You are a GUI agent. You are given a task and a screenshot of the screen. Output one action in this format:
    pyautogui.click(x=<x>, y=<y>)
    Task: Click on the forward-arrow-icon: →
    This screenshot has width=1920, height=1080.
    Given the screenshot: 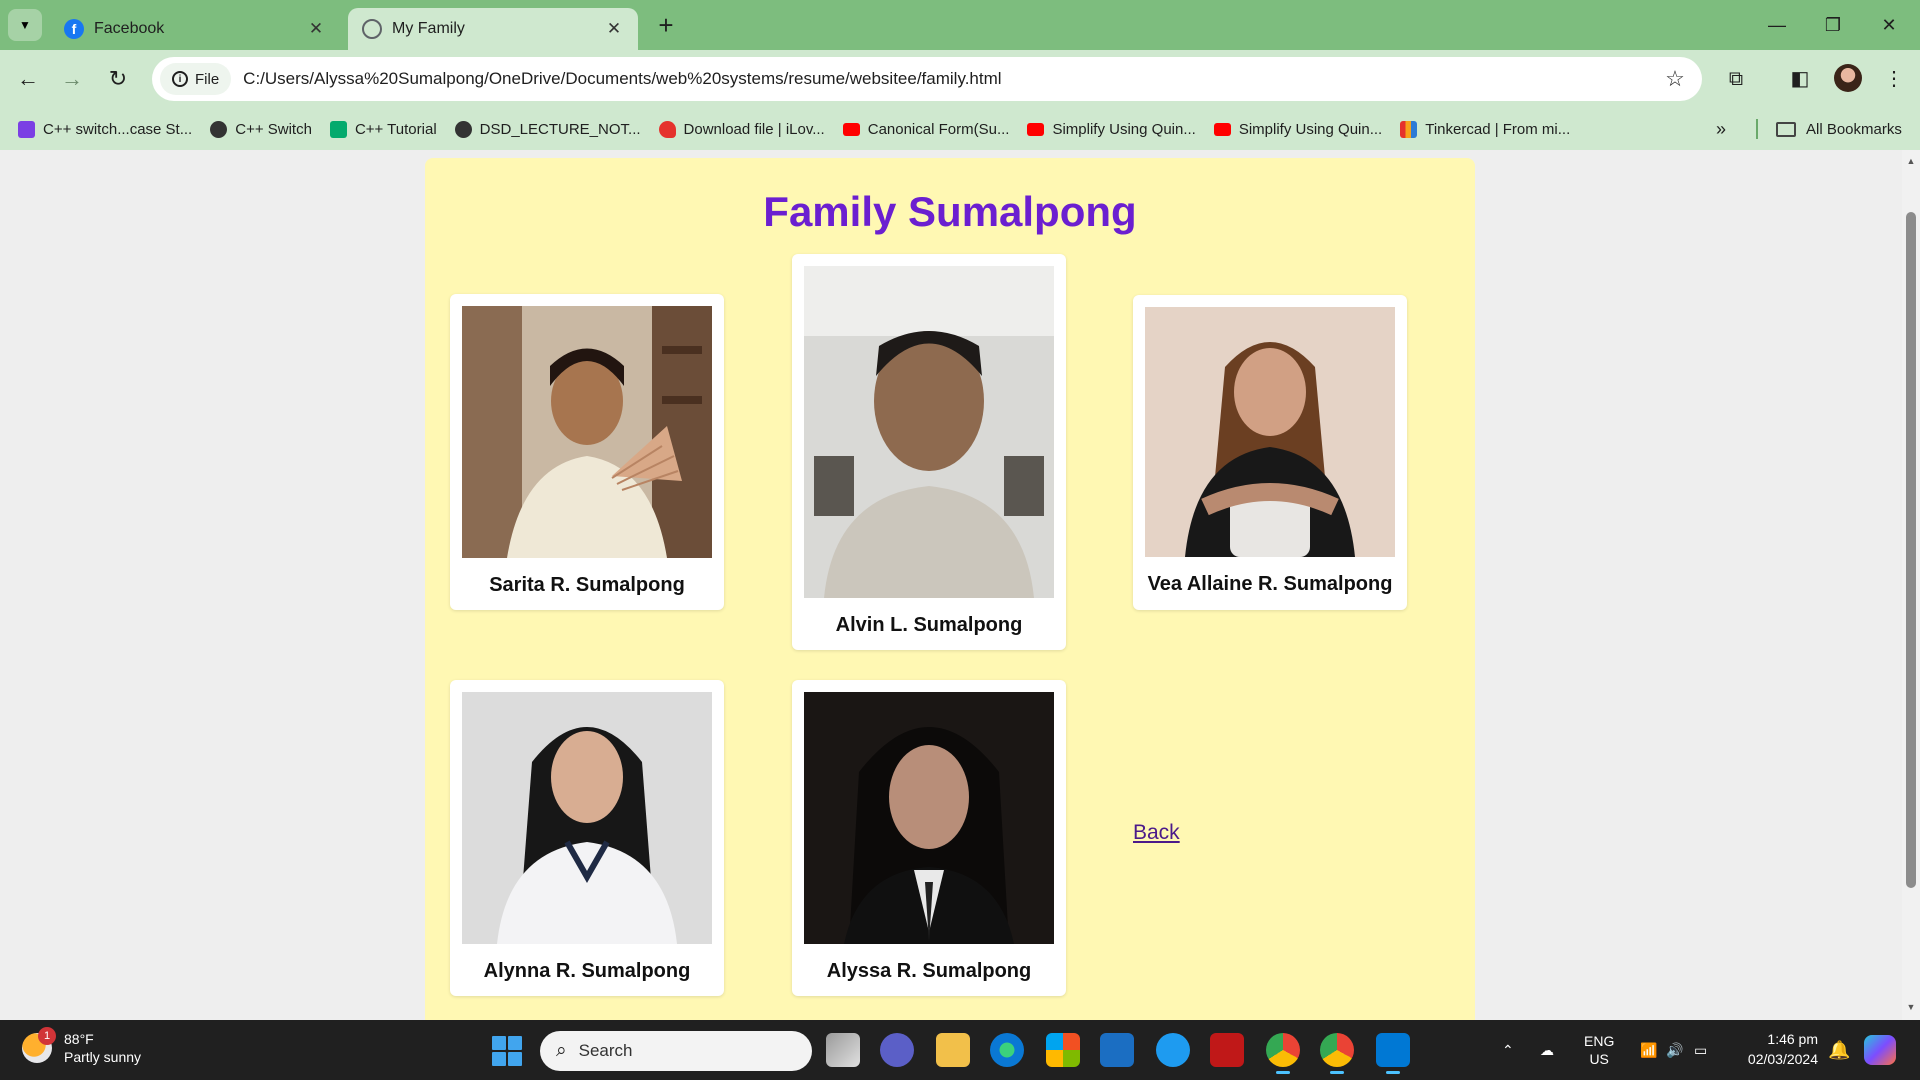 What is the action you would take?
    pyautogui.click(x=72, y=79)
    